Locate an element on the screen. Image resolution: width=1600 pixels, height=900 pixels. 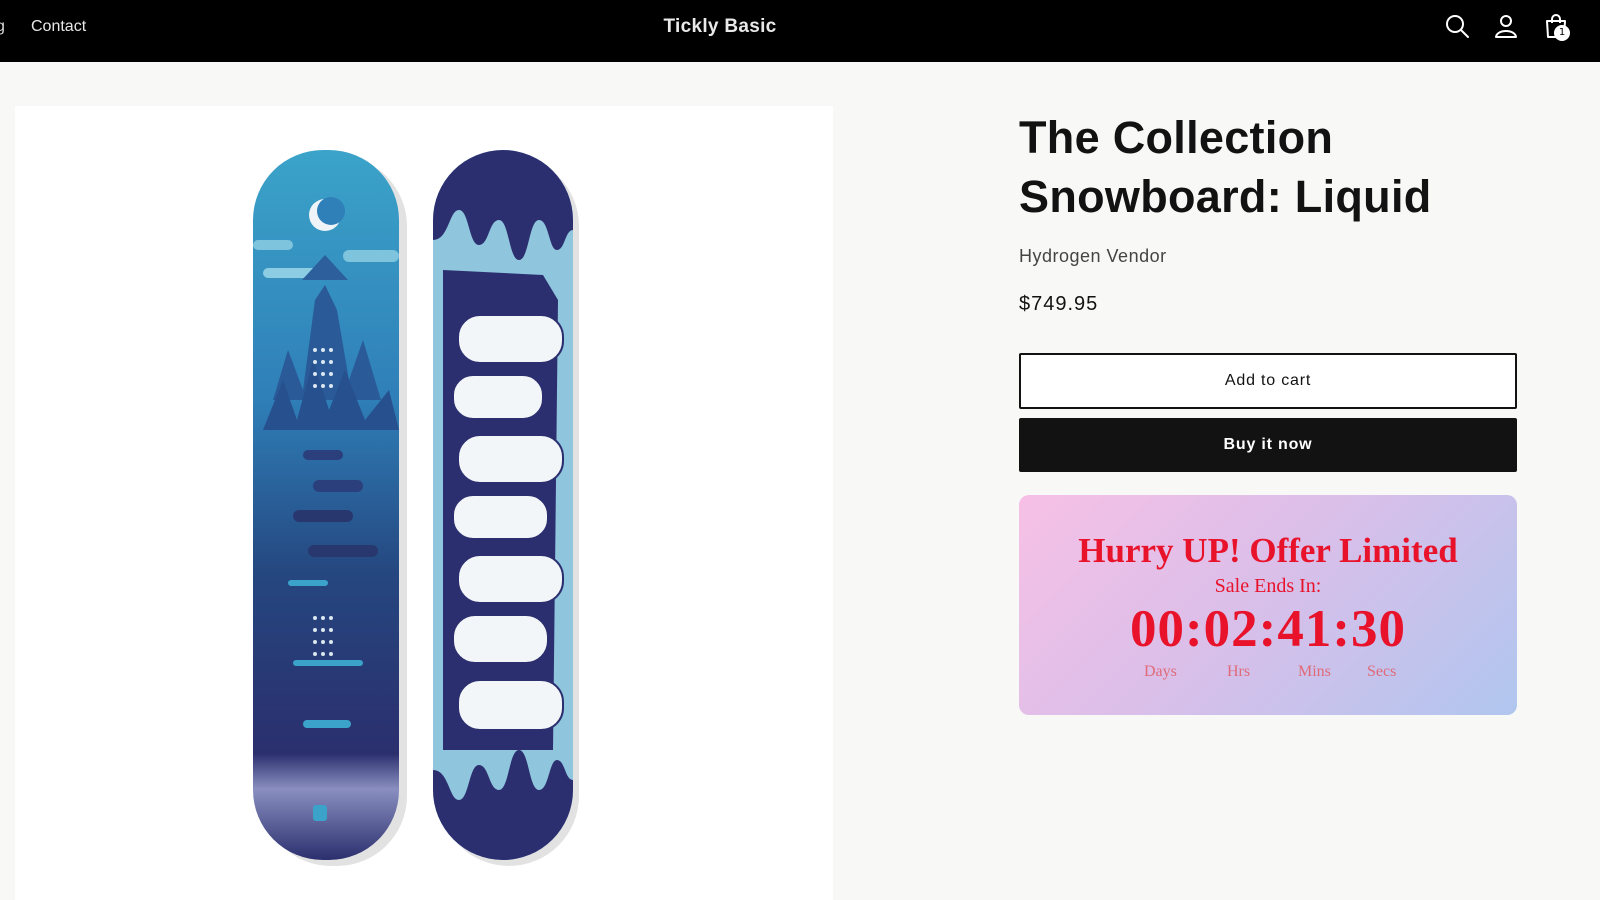
search-button is located at coordinates (1457, 26).